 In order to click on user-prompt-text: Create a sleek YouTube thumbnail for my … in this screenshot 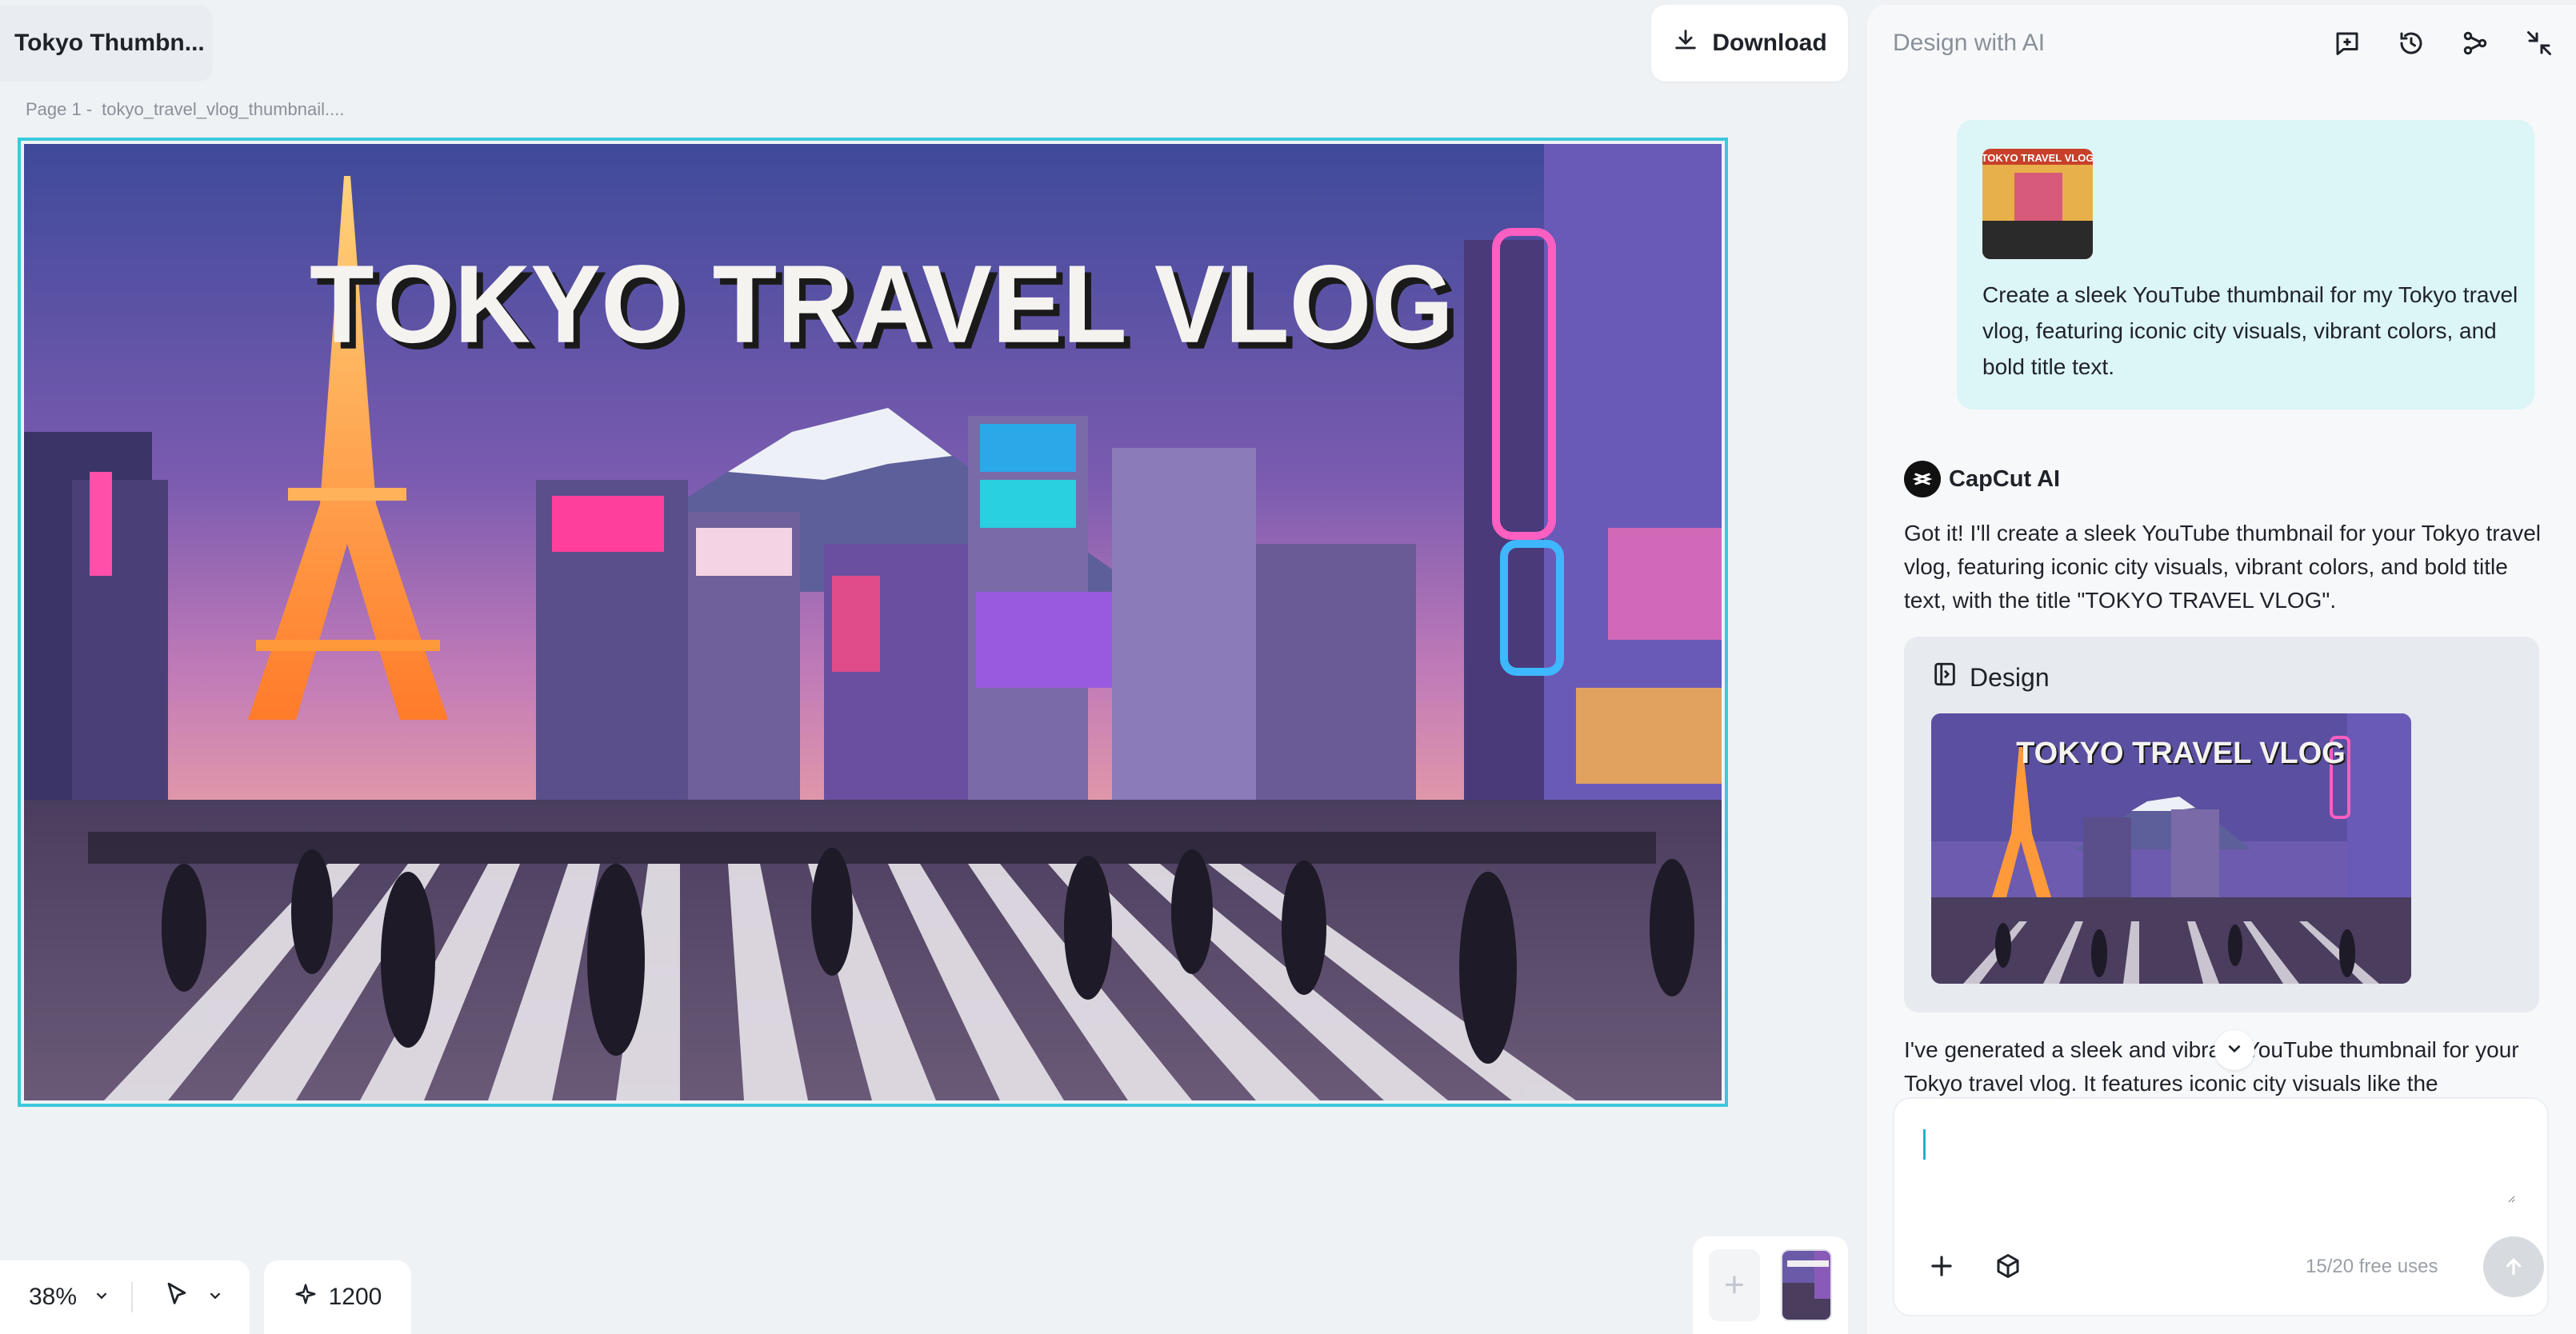, I will do `click(2250, 330)`.